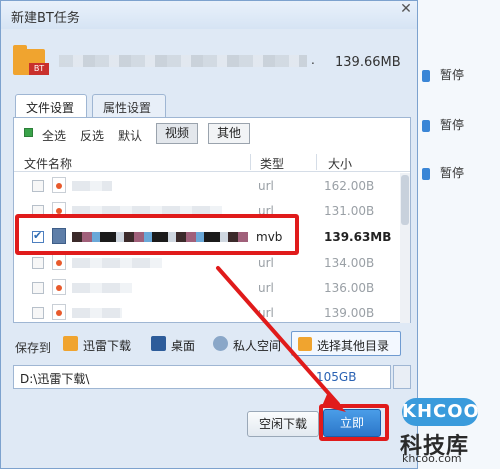 This screenshot has width=500, height=469. I want to click on title-bar: 新建BT任务 ✕, so click(209, 15).